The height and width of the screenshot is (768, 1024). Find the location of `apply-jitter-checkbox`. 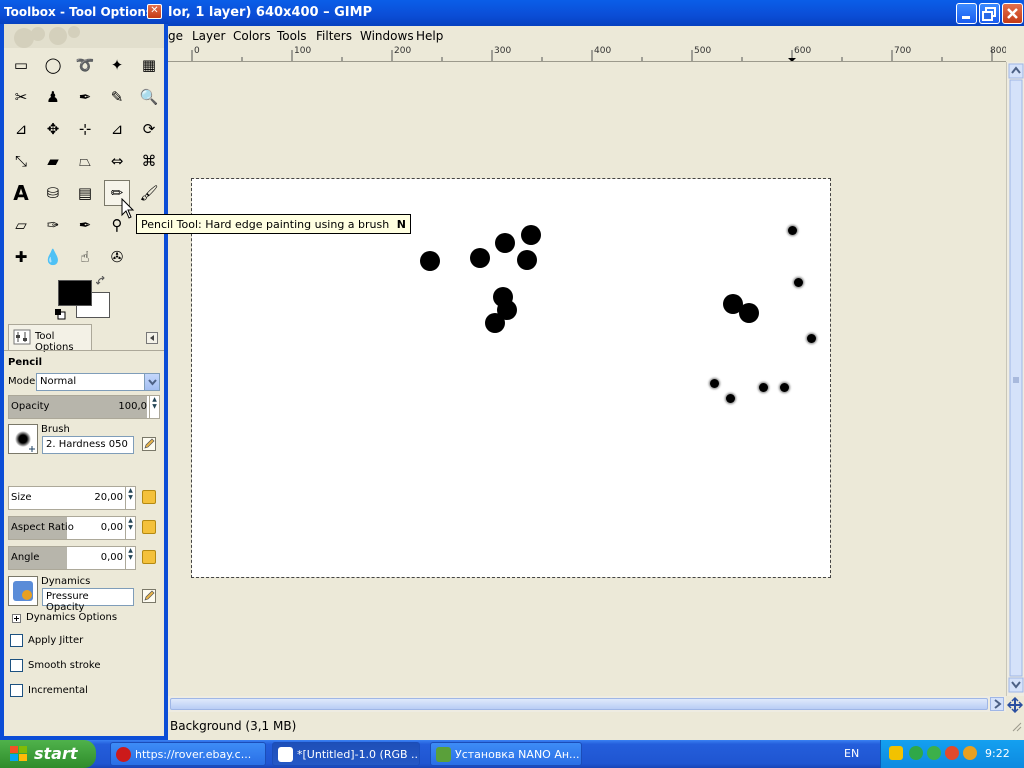

apply-jitter-checkbox is located at coordinates (16, 640).